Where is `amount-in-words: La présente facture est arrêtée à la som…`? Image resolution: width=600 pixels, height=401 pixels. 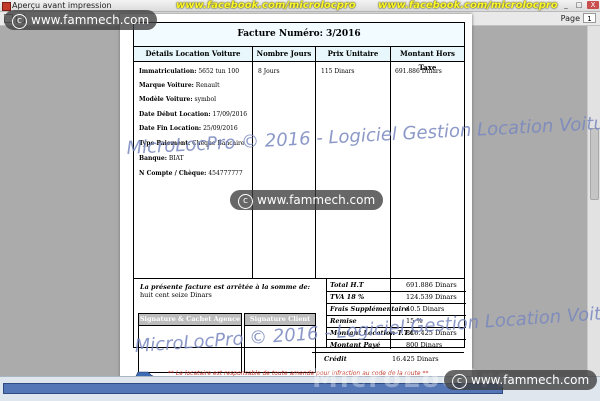
amount-in-words: La présente facture est arrêtée à la som… is located at coordinates (235, 291).